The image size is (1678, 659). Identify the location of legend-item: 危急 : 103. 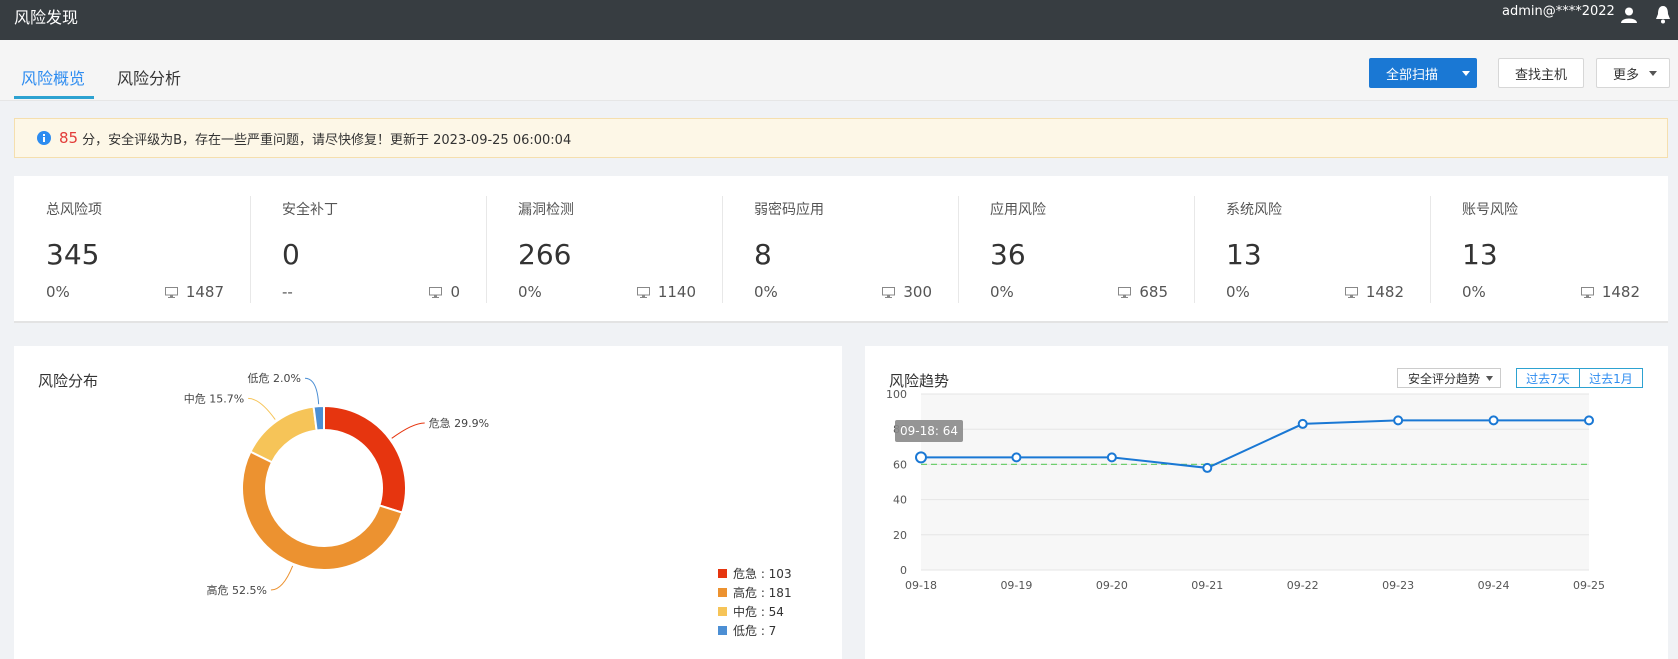
(755, 573).